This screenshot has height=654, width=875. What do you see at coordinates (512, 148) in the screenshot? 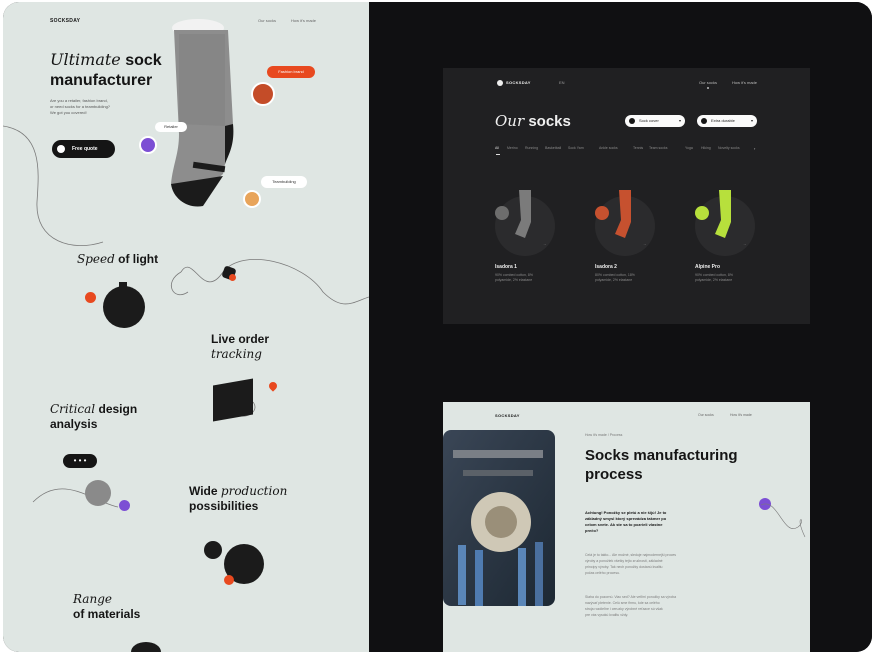
I see `category-item: Merino` at bounding box center [512, 148].